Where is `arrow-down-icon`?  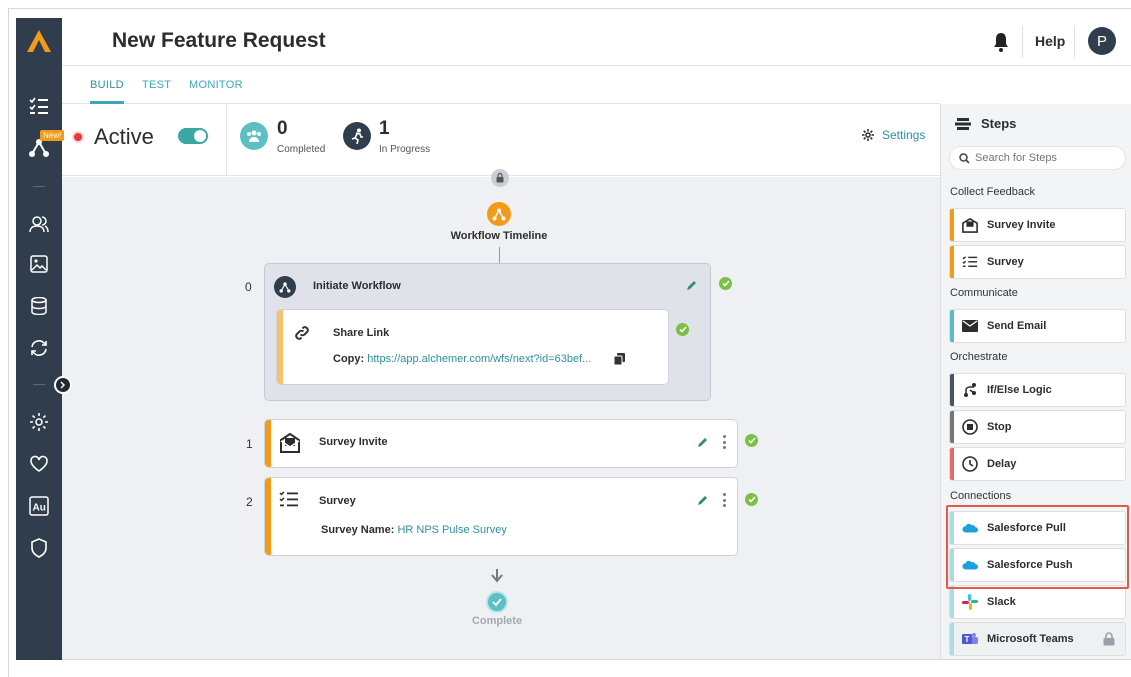 arrow-down-icon is located at coordinates (497, 576).